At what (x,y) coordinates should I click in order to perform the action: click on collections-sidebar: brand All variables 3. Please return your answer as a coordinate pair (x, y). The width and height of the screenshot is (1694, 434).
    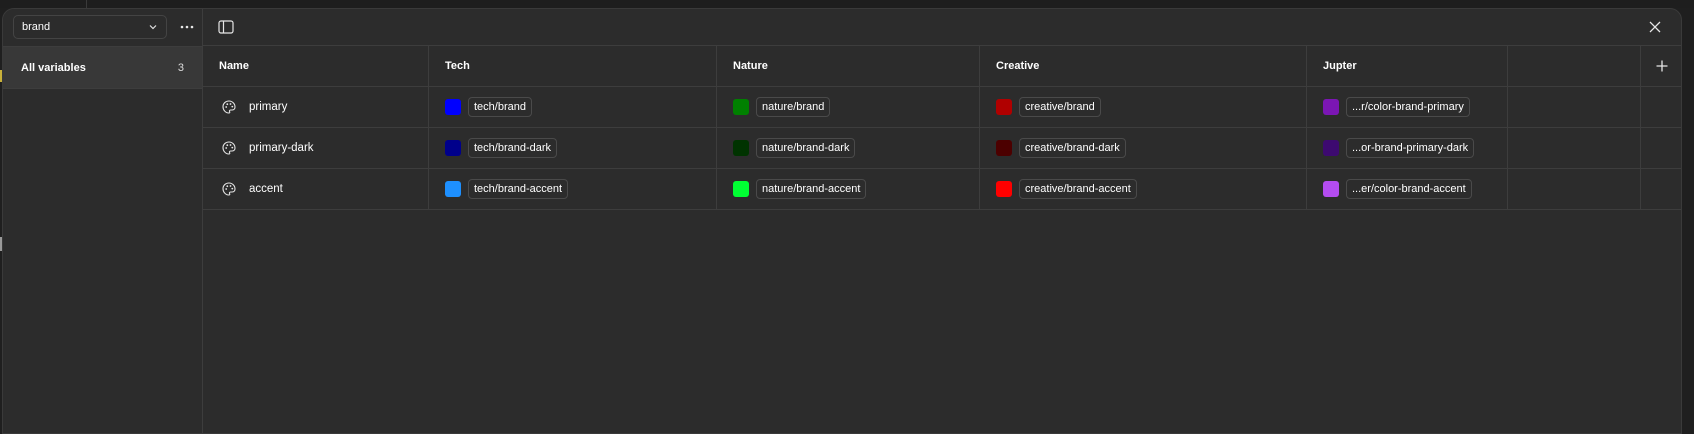
    Looking at the image, I should click on (103, 221).